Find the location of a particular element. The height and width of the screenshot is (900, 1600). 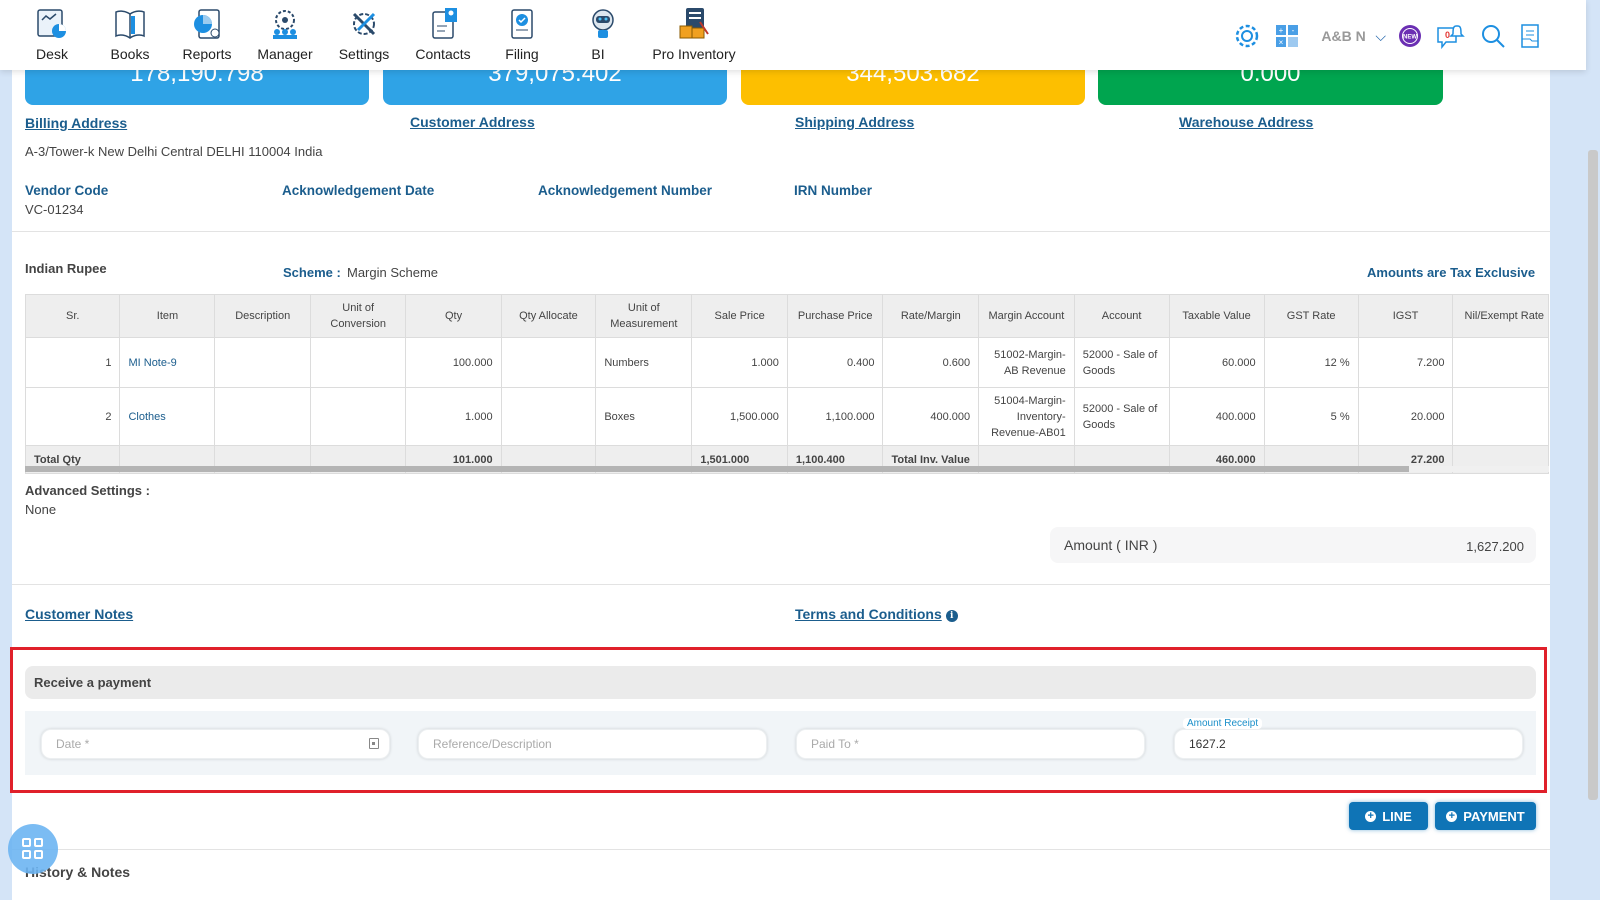

calculator-button: + - × is located at coordinates (1287, 36).